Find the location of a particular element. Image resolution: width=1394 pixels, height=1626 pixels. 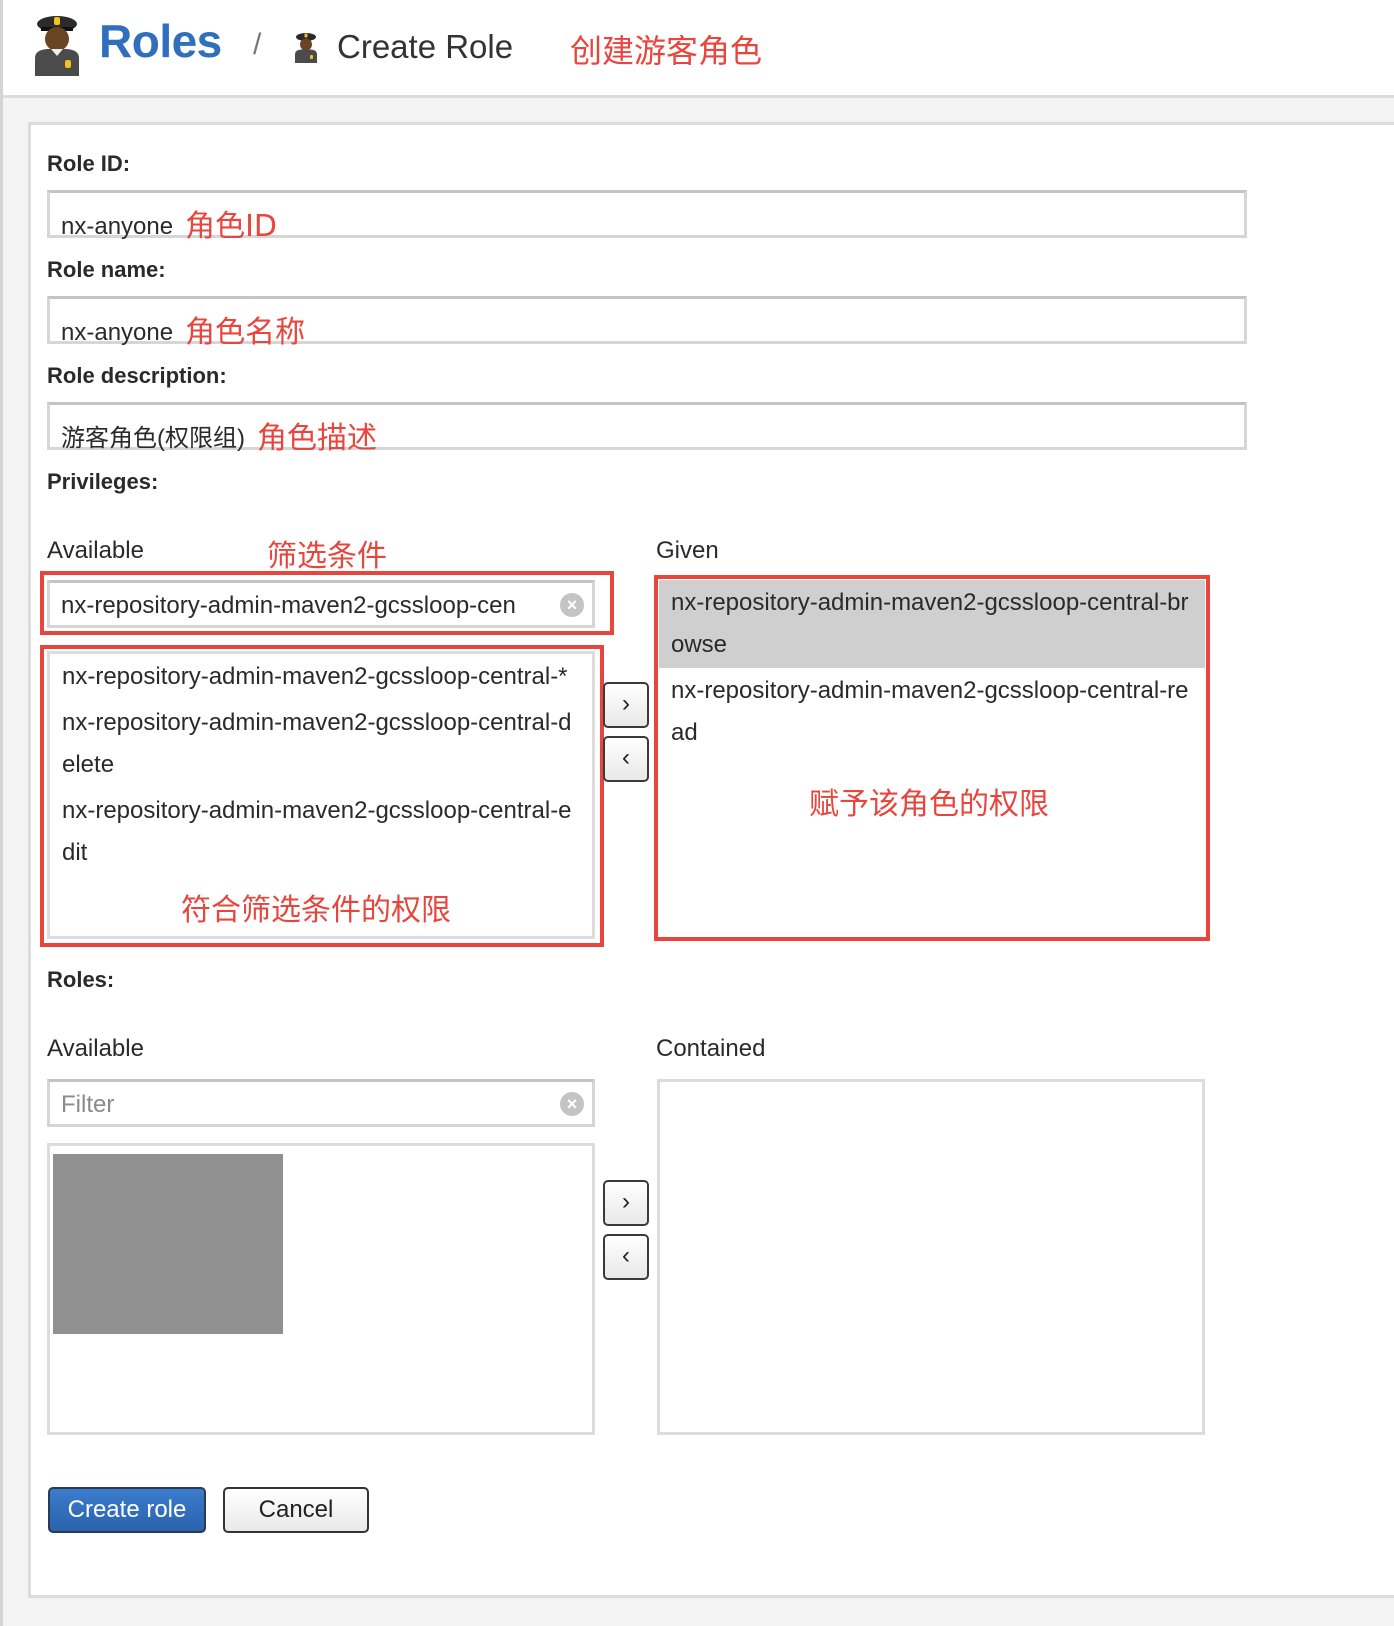

roles-contained-list is located at coordinates (931, 1257).